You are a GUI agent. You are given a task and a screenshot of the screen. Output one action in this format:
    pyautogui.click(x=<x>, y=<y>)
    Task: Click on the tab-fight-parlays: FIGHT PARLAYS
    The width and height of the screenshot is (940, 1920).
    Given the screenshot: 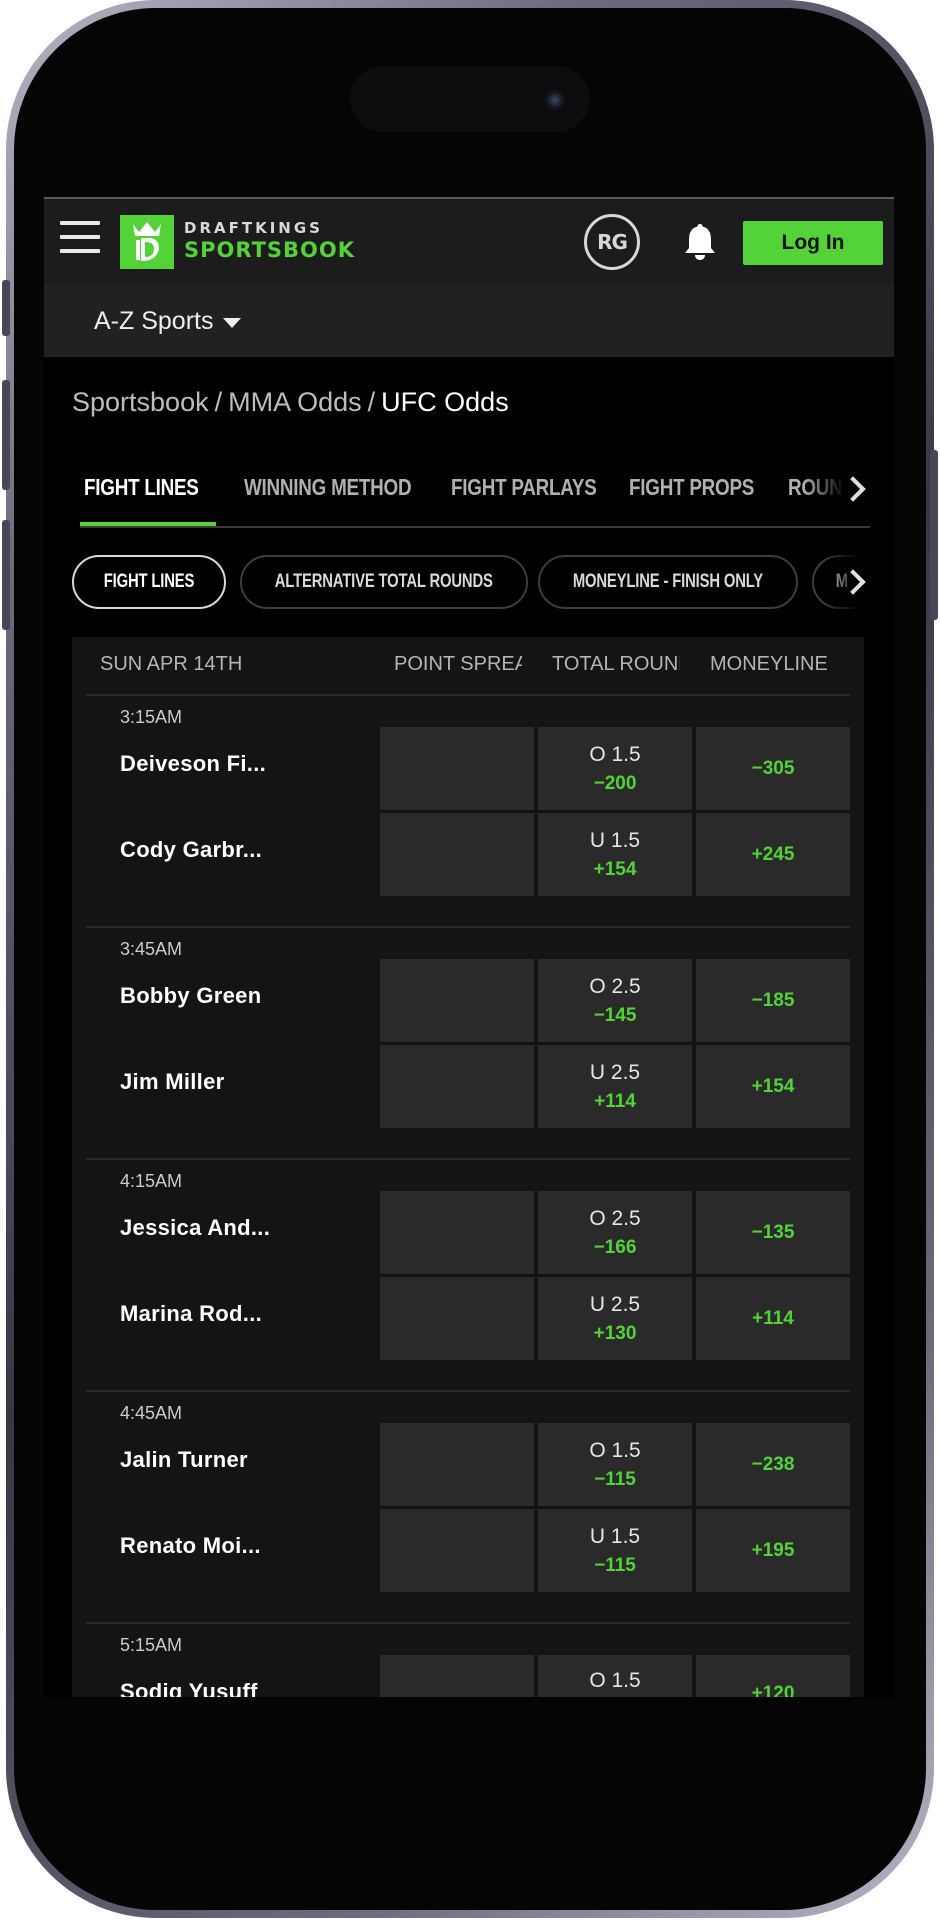 What is the action you would take?
    pyautogui.click(x=524, y=487)
    